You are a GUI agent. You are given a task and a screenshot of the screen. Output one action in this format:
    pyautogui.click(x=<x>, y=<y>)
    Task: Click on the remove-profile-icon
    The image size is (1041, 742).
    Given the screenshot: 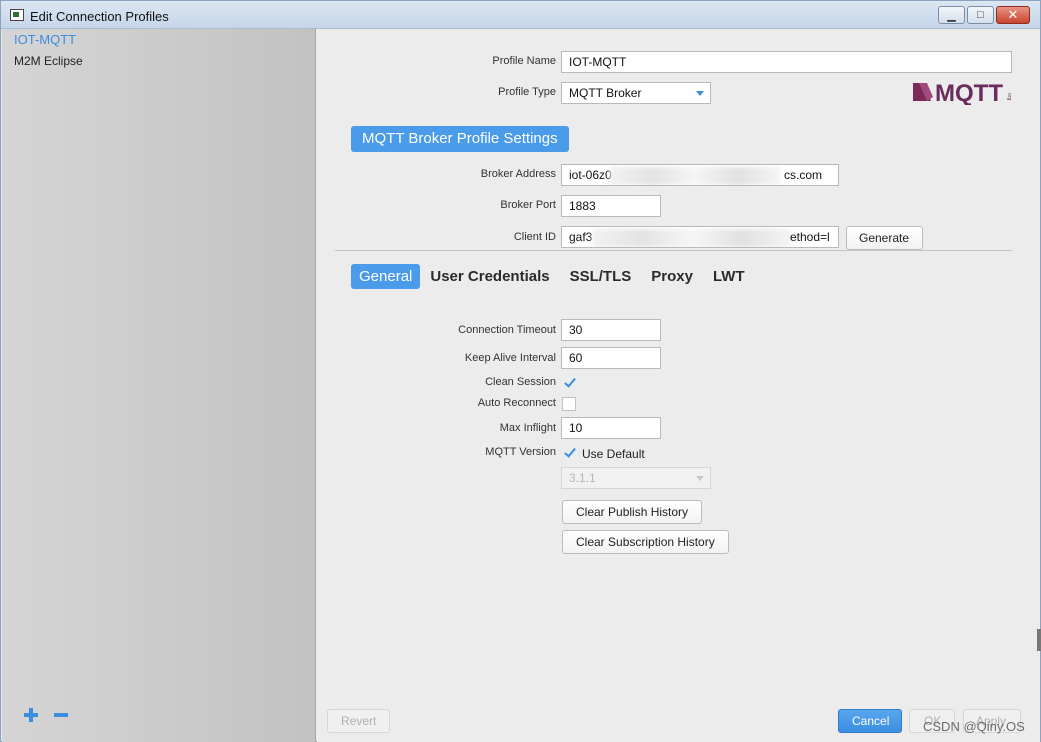 What is the action you would take?
    pyautogui.click(x=61, y=715)
    